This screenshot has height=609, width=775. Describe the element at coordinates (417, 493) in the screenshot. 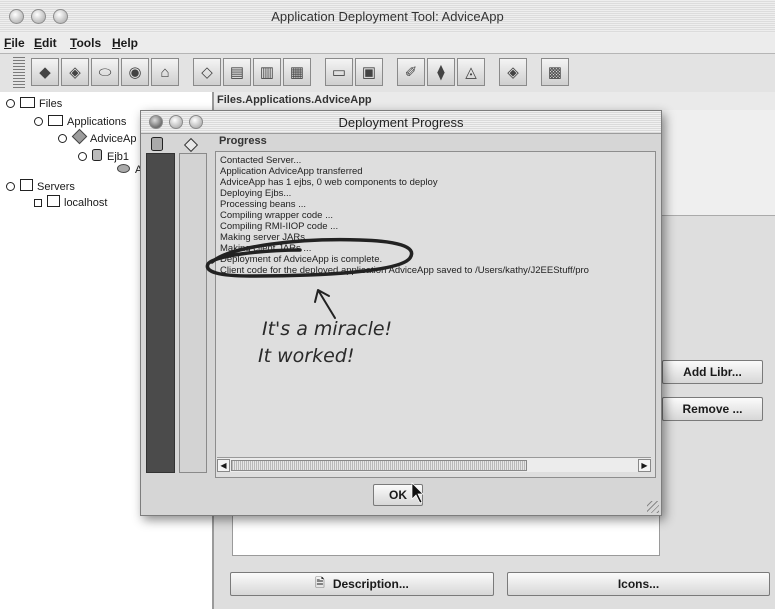

I see `mouse-cursor-icon` at that location.